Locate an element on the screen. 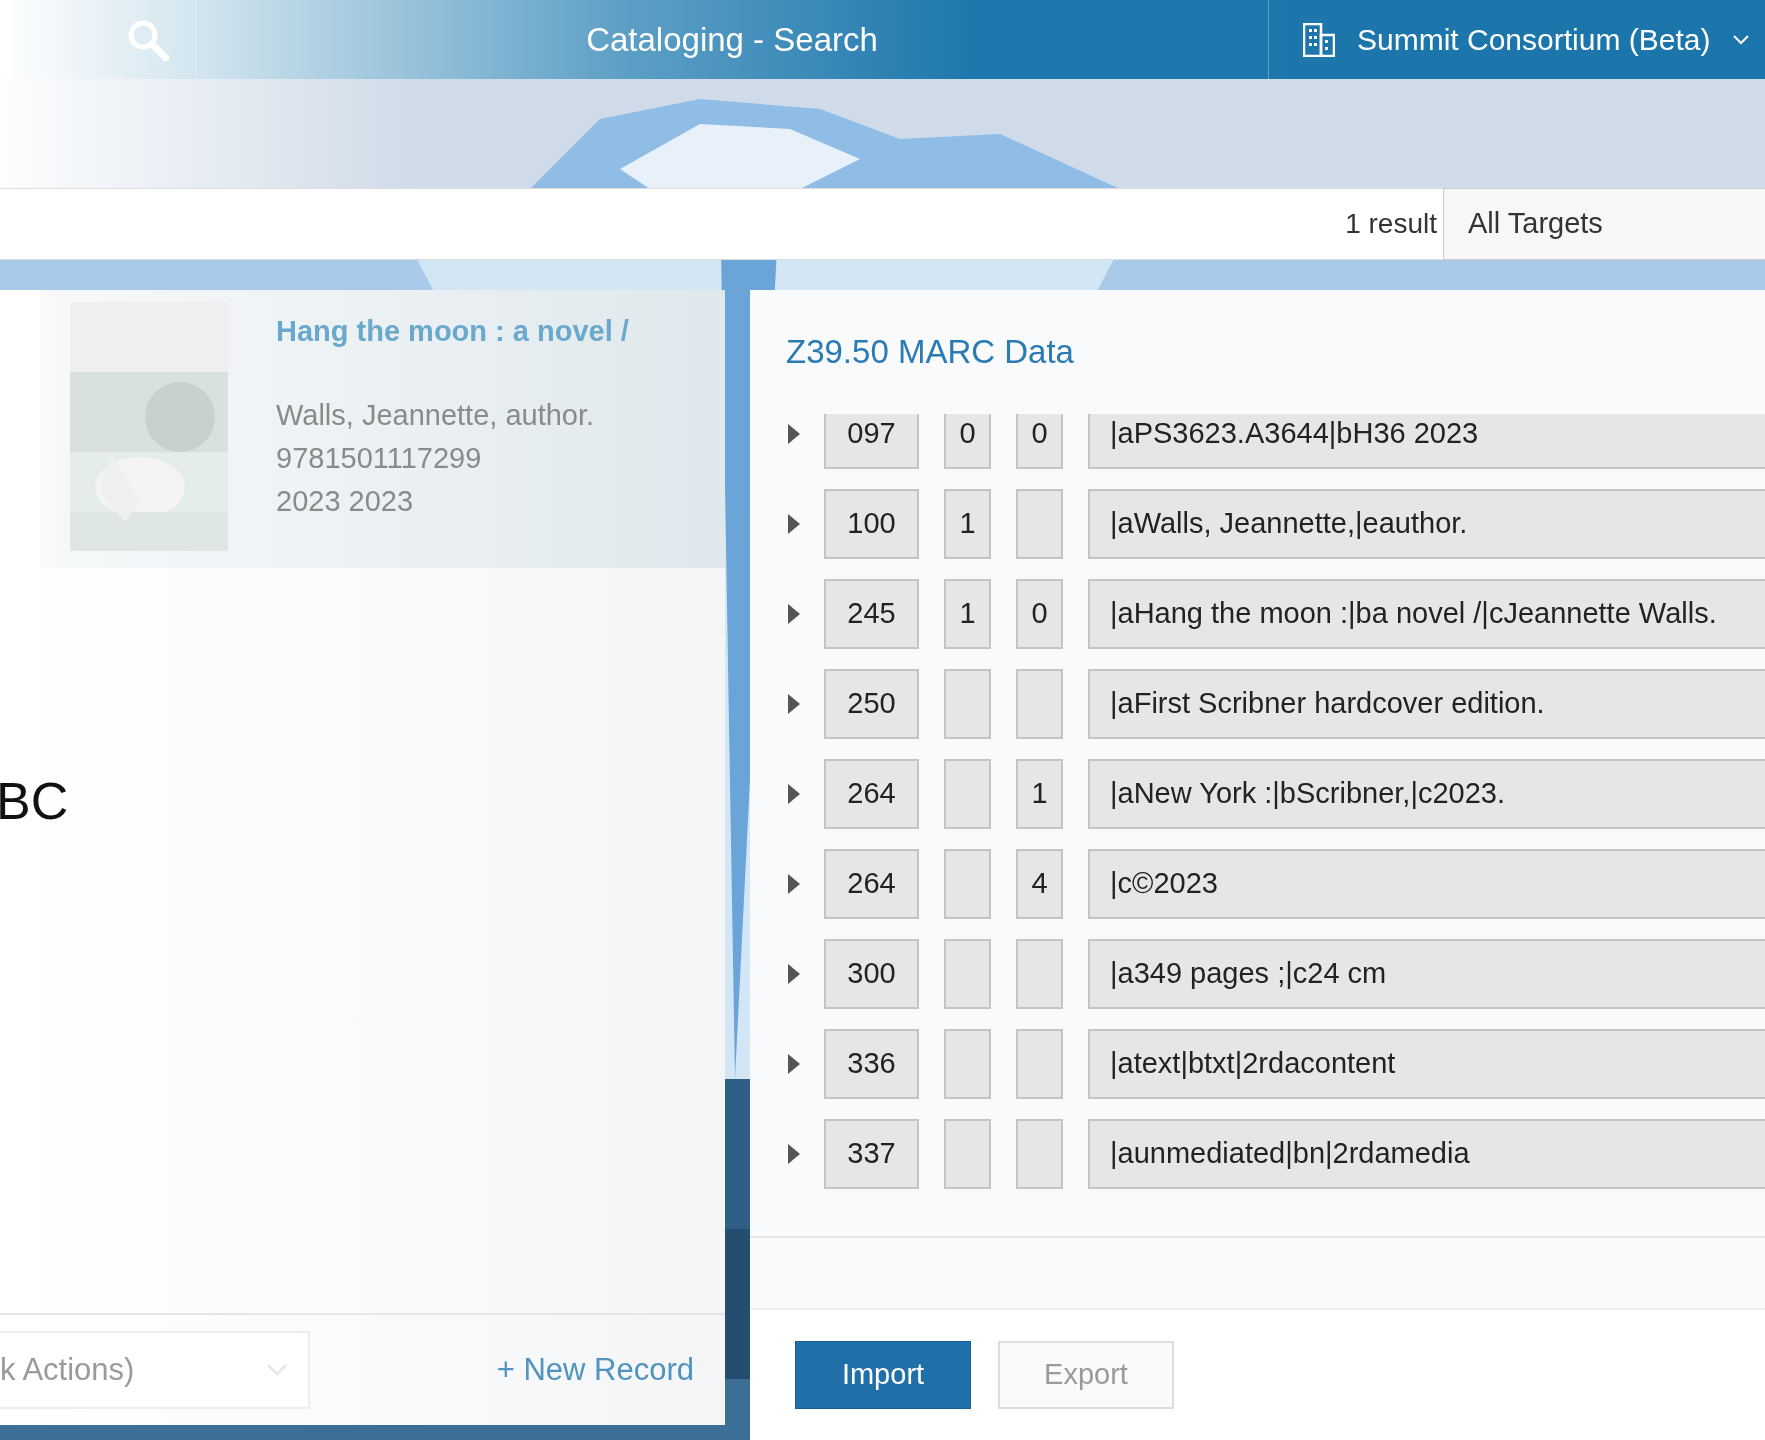 Image resolution: width=1765 pixels, height=1440 pixels. library-selector: Summit Consortium (Beta) is located at coordinates (1534, 39).